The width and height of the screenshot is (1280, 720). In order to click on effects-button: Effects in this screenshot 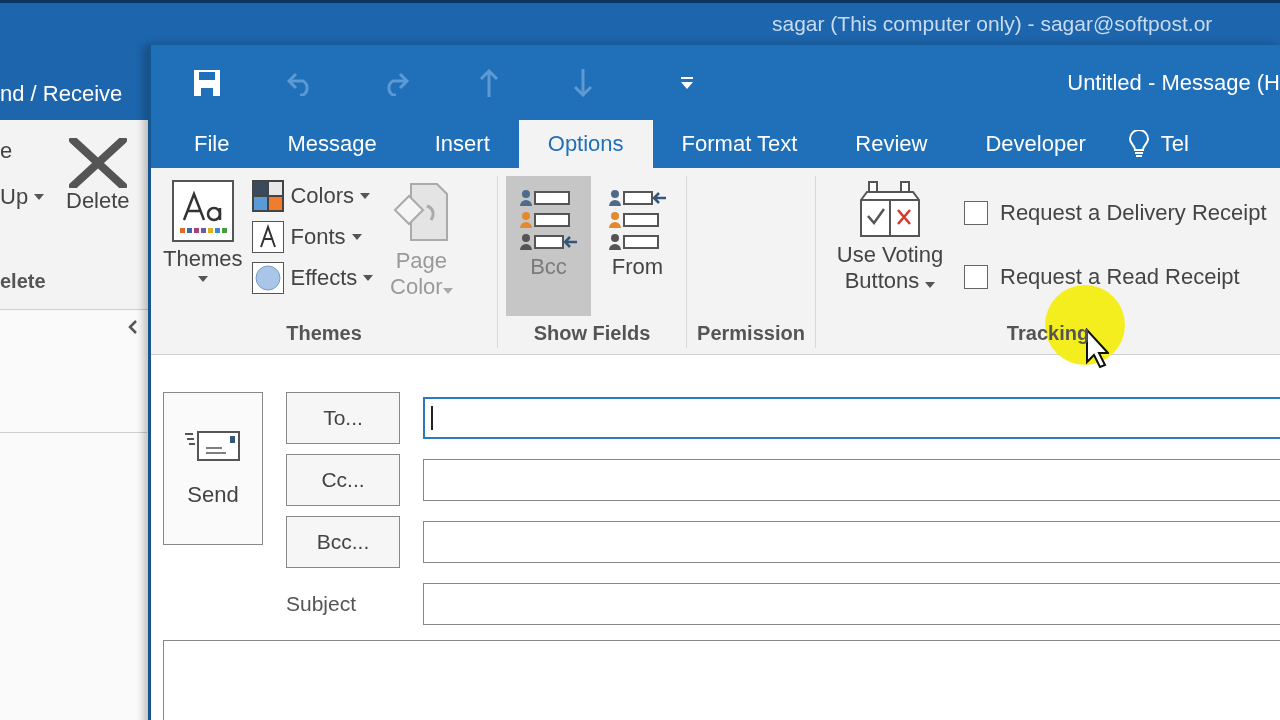, I will do `click(313, 278)`.